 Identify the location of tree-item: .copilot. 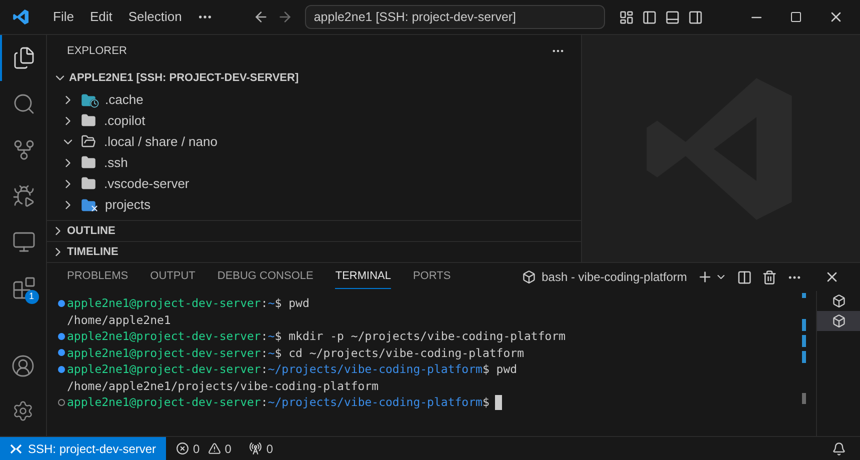
(314, 120).